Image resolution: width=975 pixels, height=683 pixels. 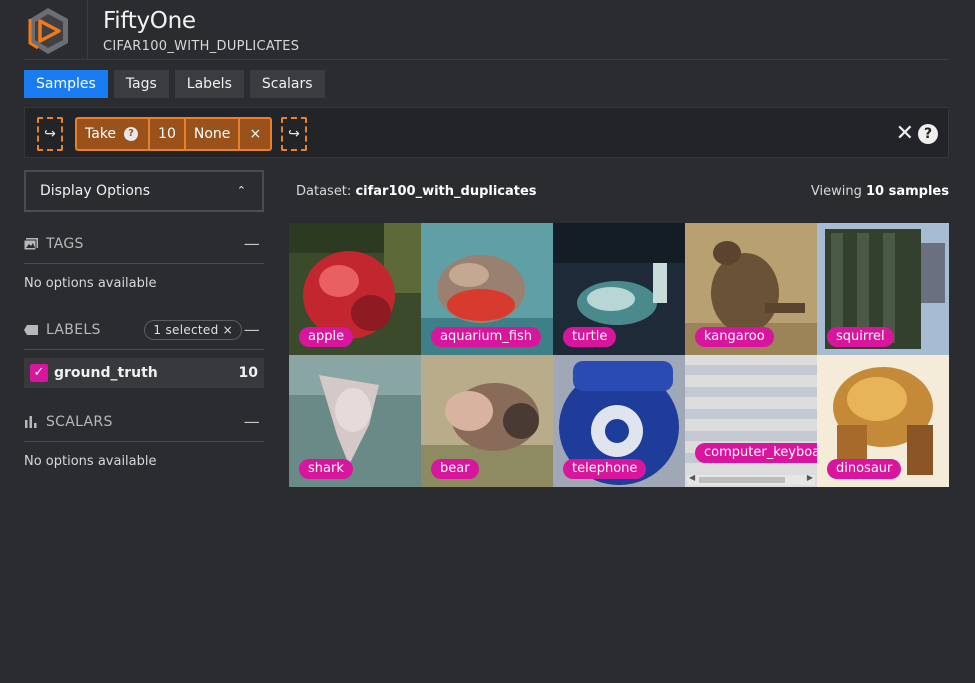 What do you see at coordinates (928, 134) in the screenshot?
I see `view-bar-help-icon: ?` at bounding box center [928, 134].